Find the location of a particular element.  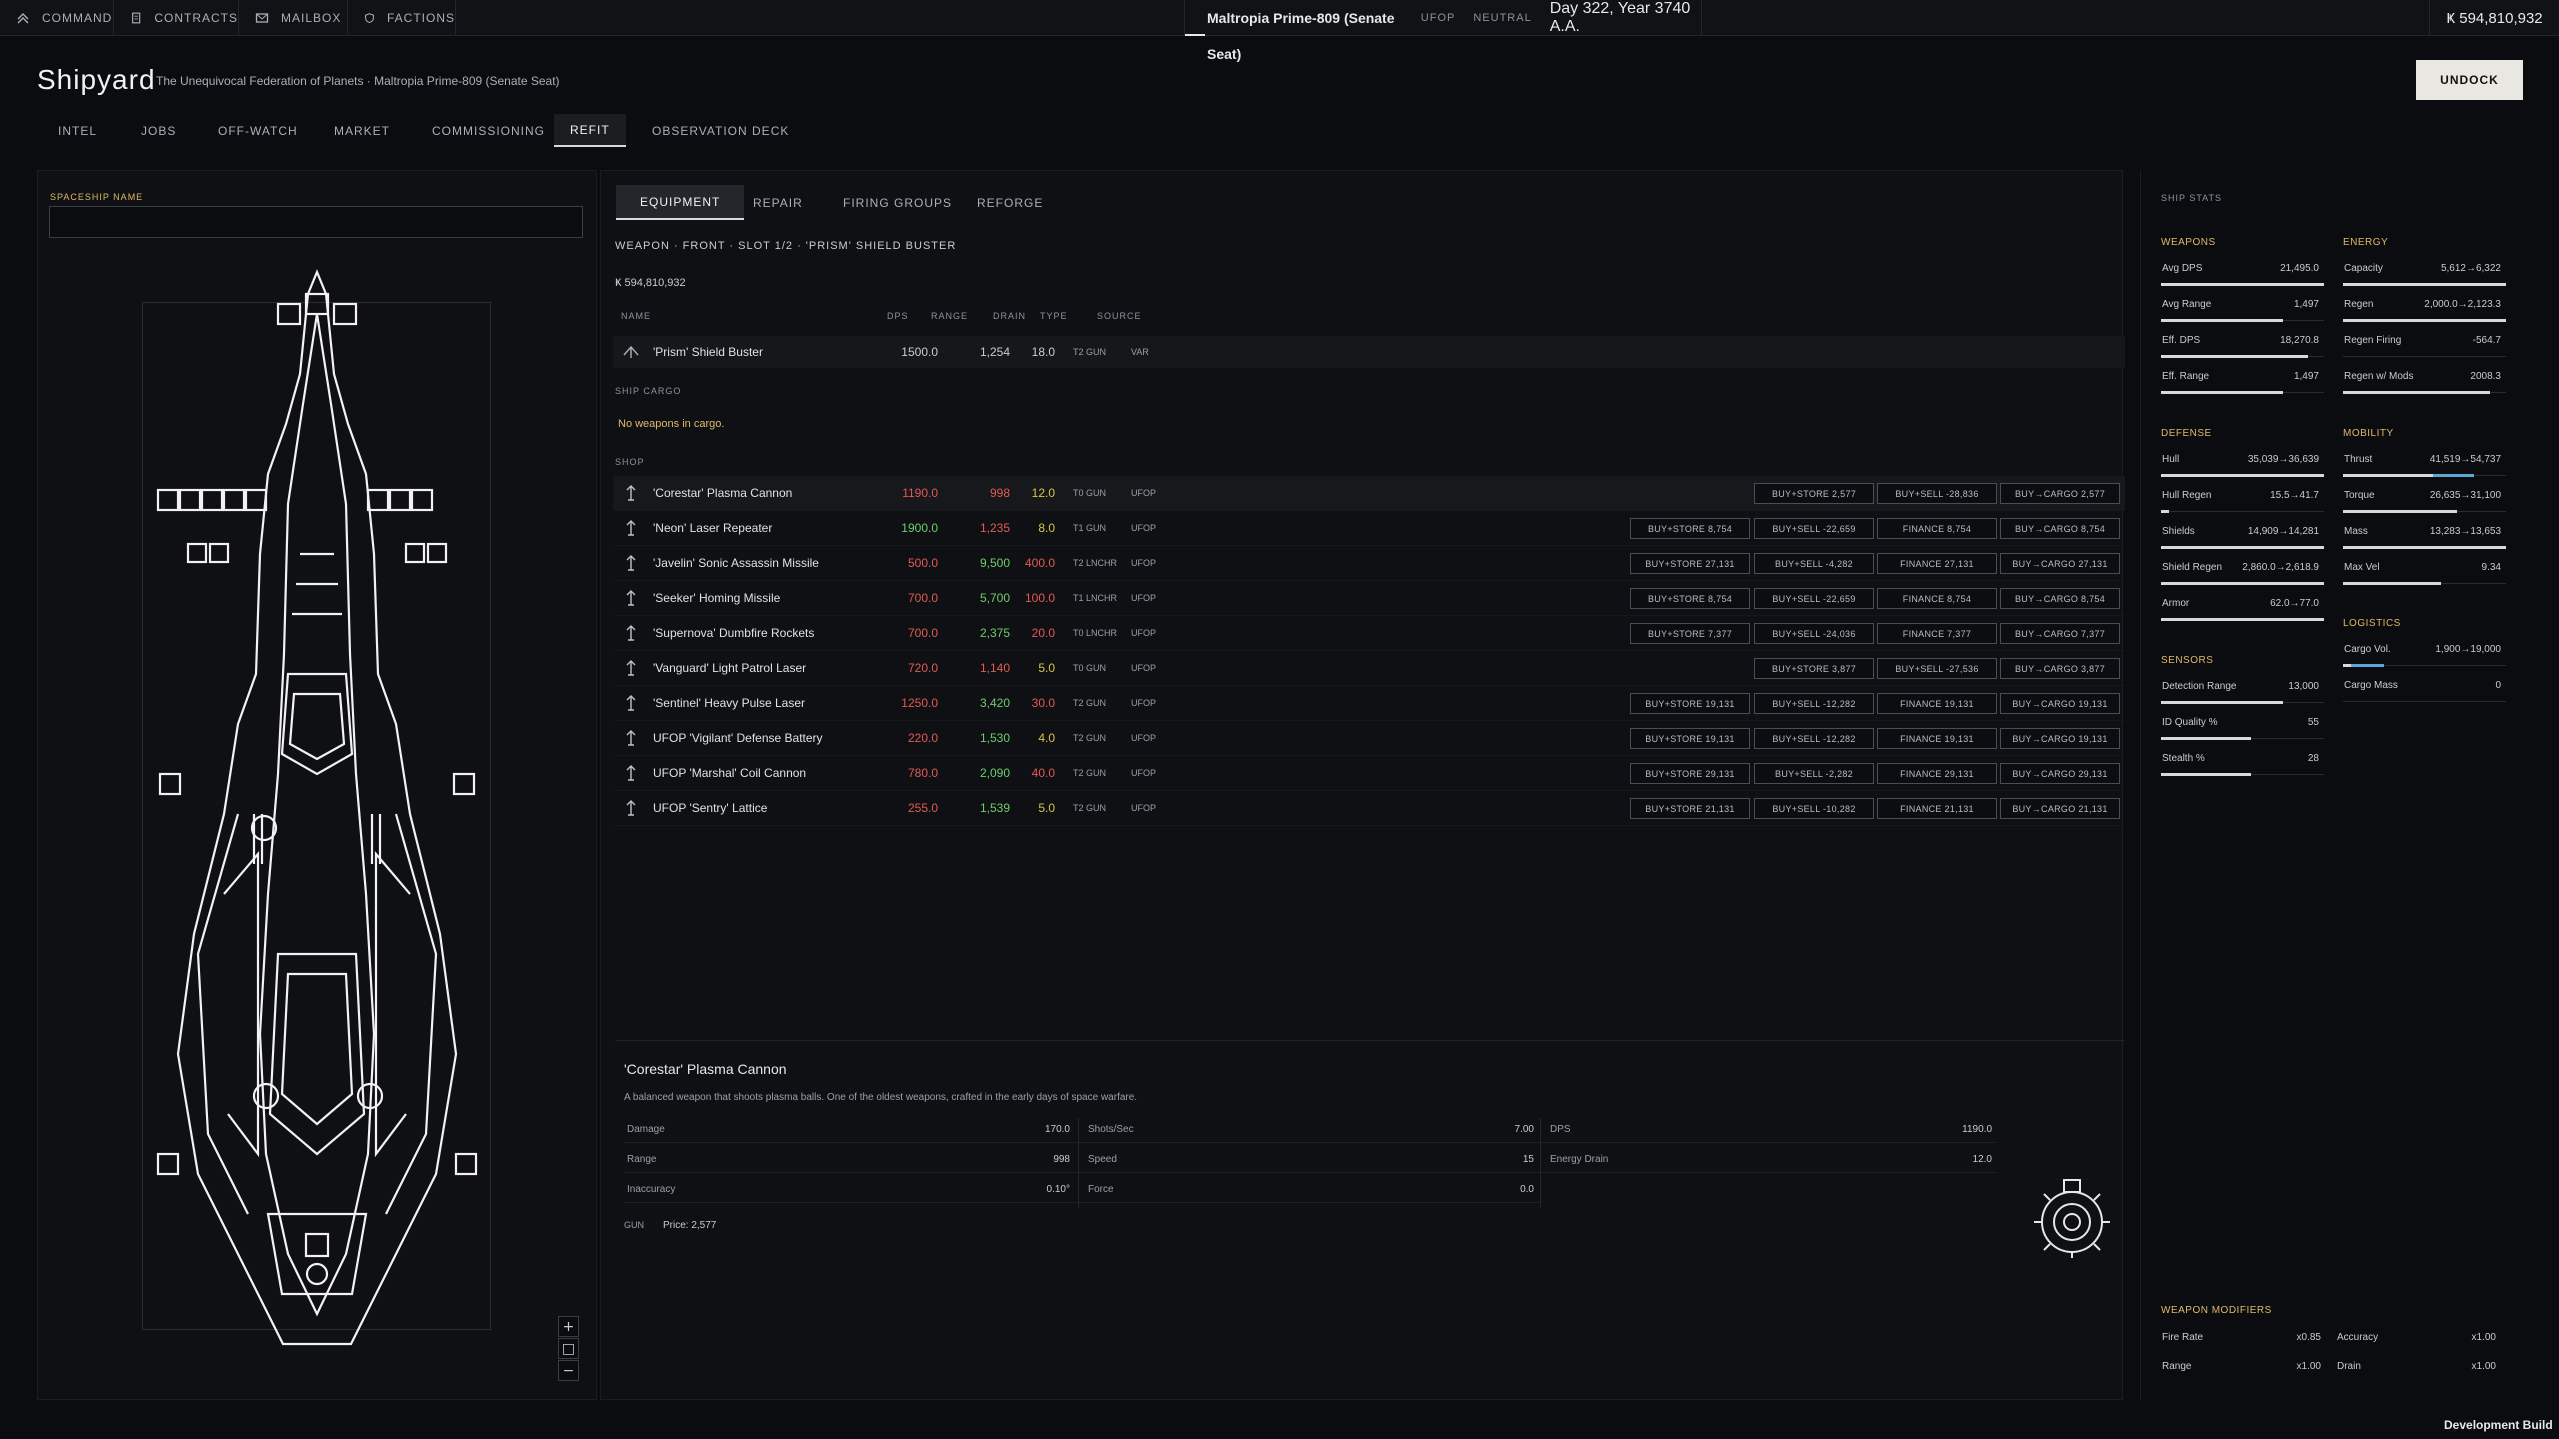

buy-cargo-button: BUY→CARGO 2,577 is located at coordinates (2060, 493).